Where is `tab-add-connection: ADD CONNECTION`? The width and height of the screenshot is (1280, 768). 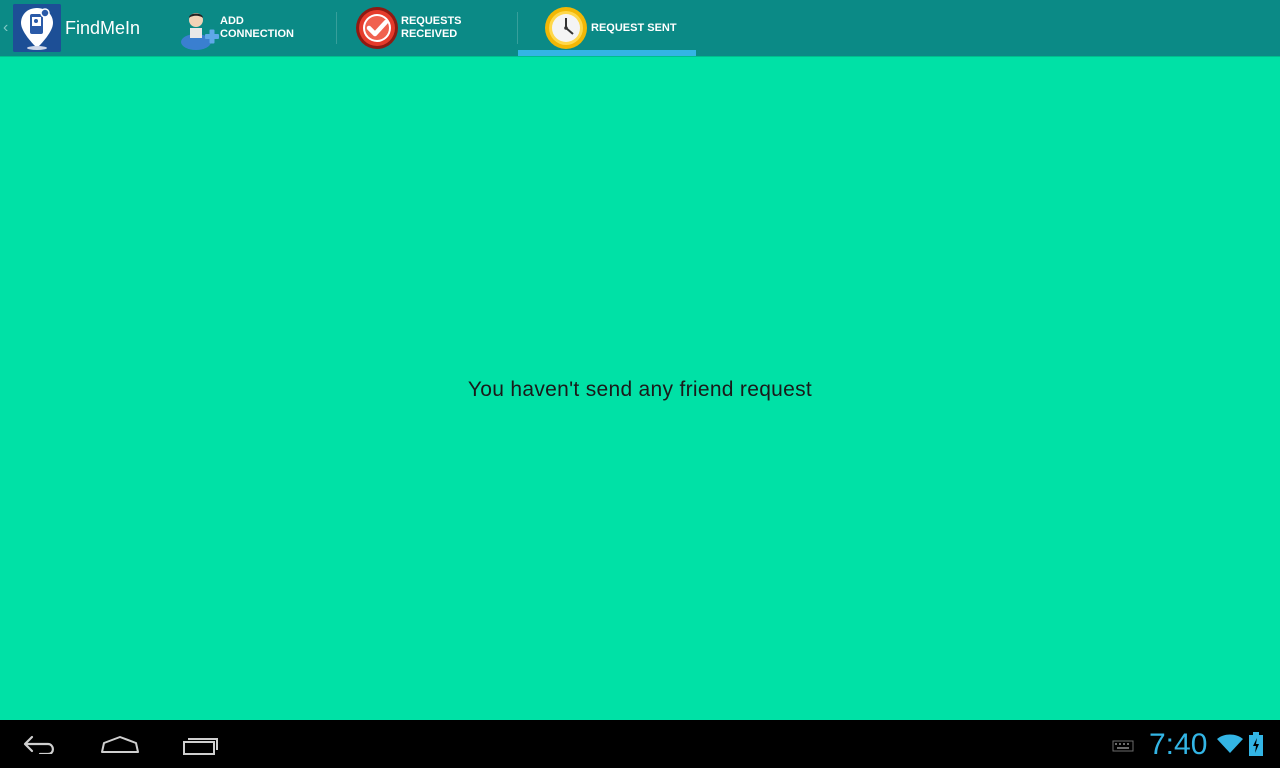
tab-add-connection: ADD CONNECTION is located at coordinates (254, 28).